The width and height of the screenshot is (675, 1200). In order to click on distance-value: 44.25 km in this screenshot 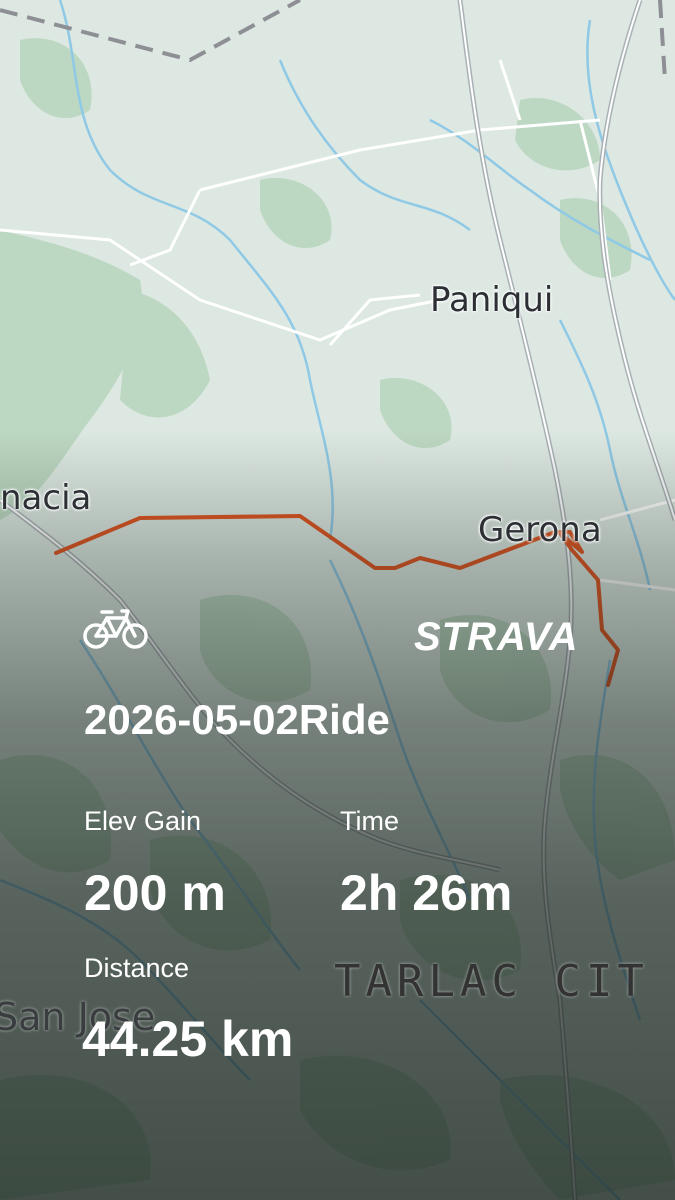, I will do `click(188, 1039)`.